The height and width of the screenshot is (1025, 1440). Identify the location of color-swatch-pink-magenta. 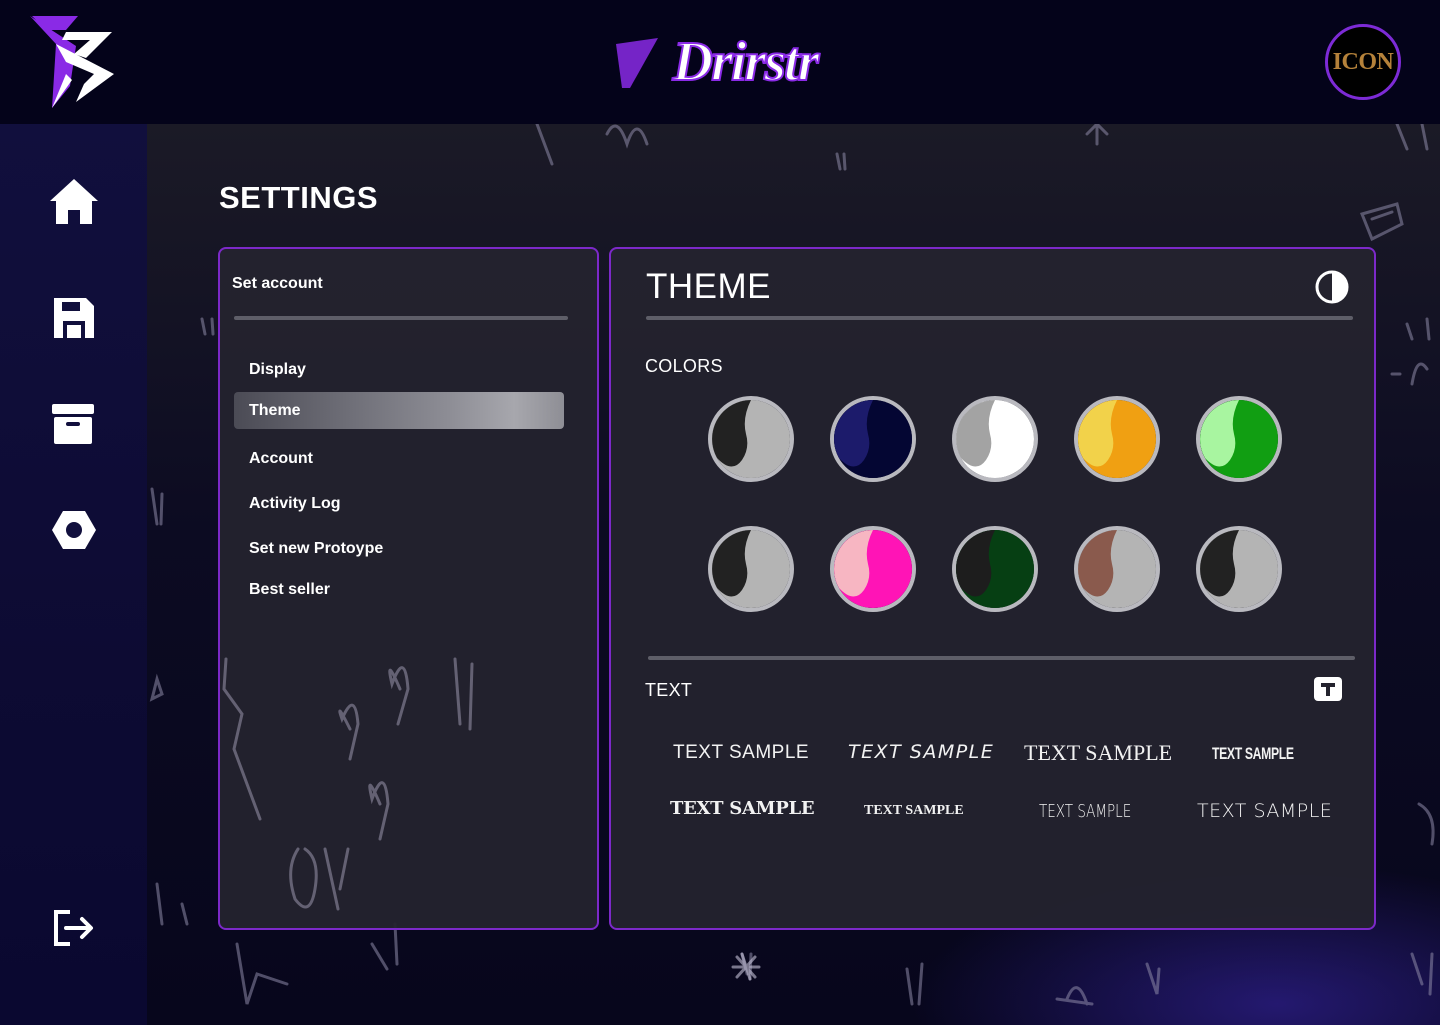
(873, 569).